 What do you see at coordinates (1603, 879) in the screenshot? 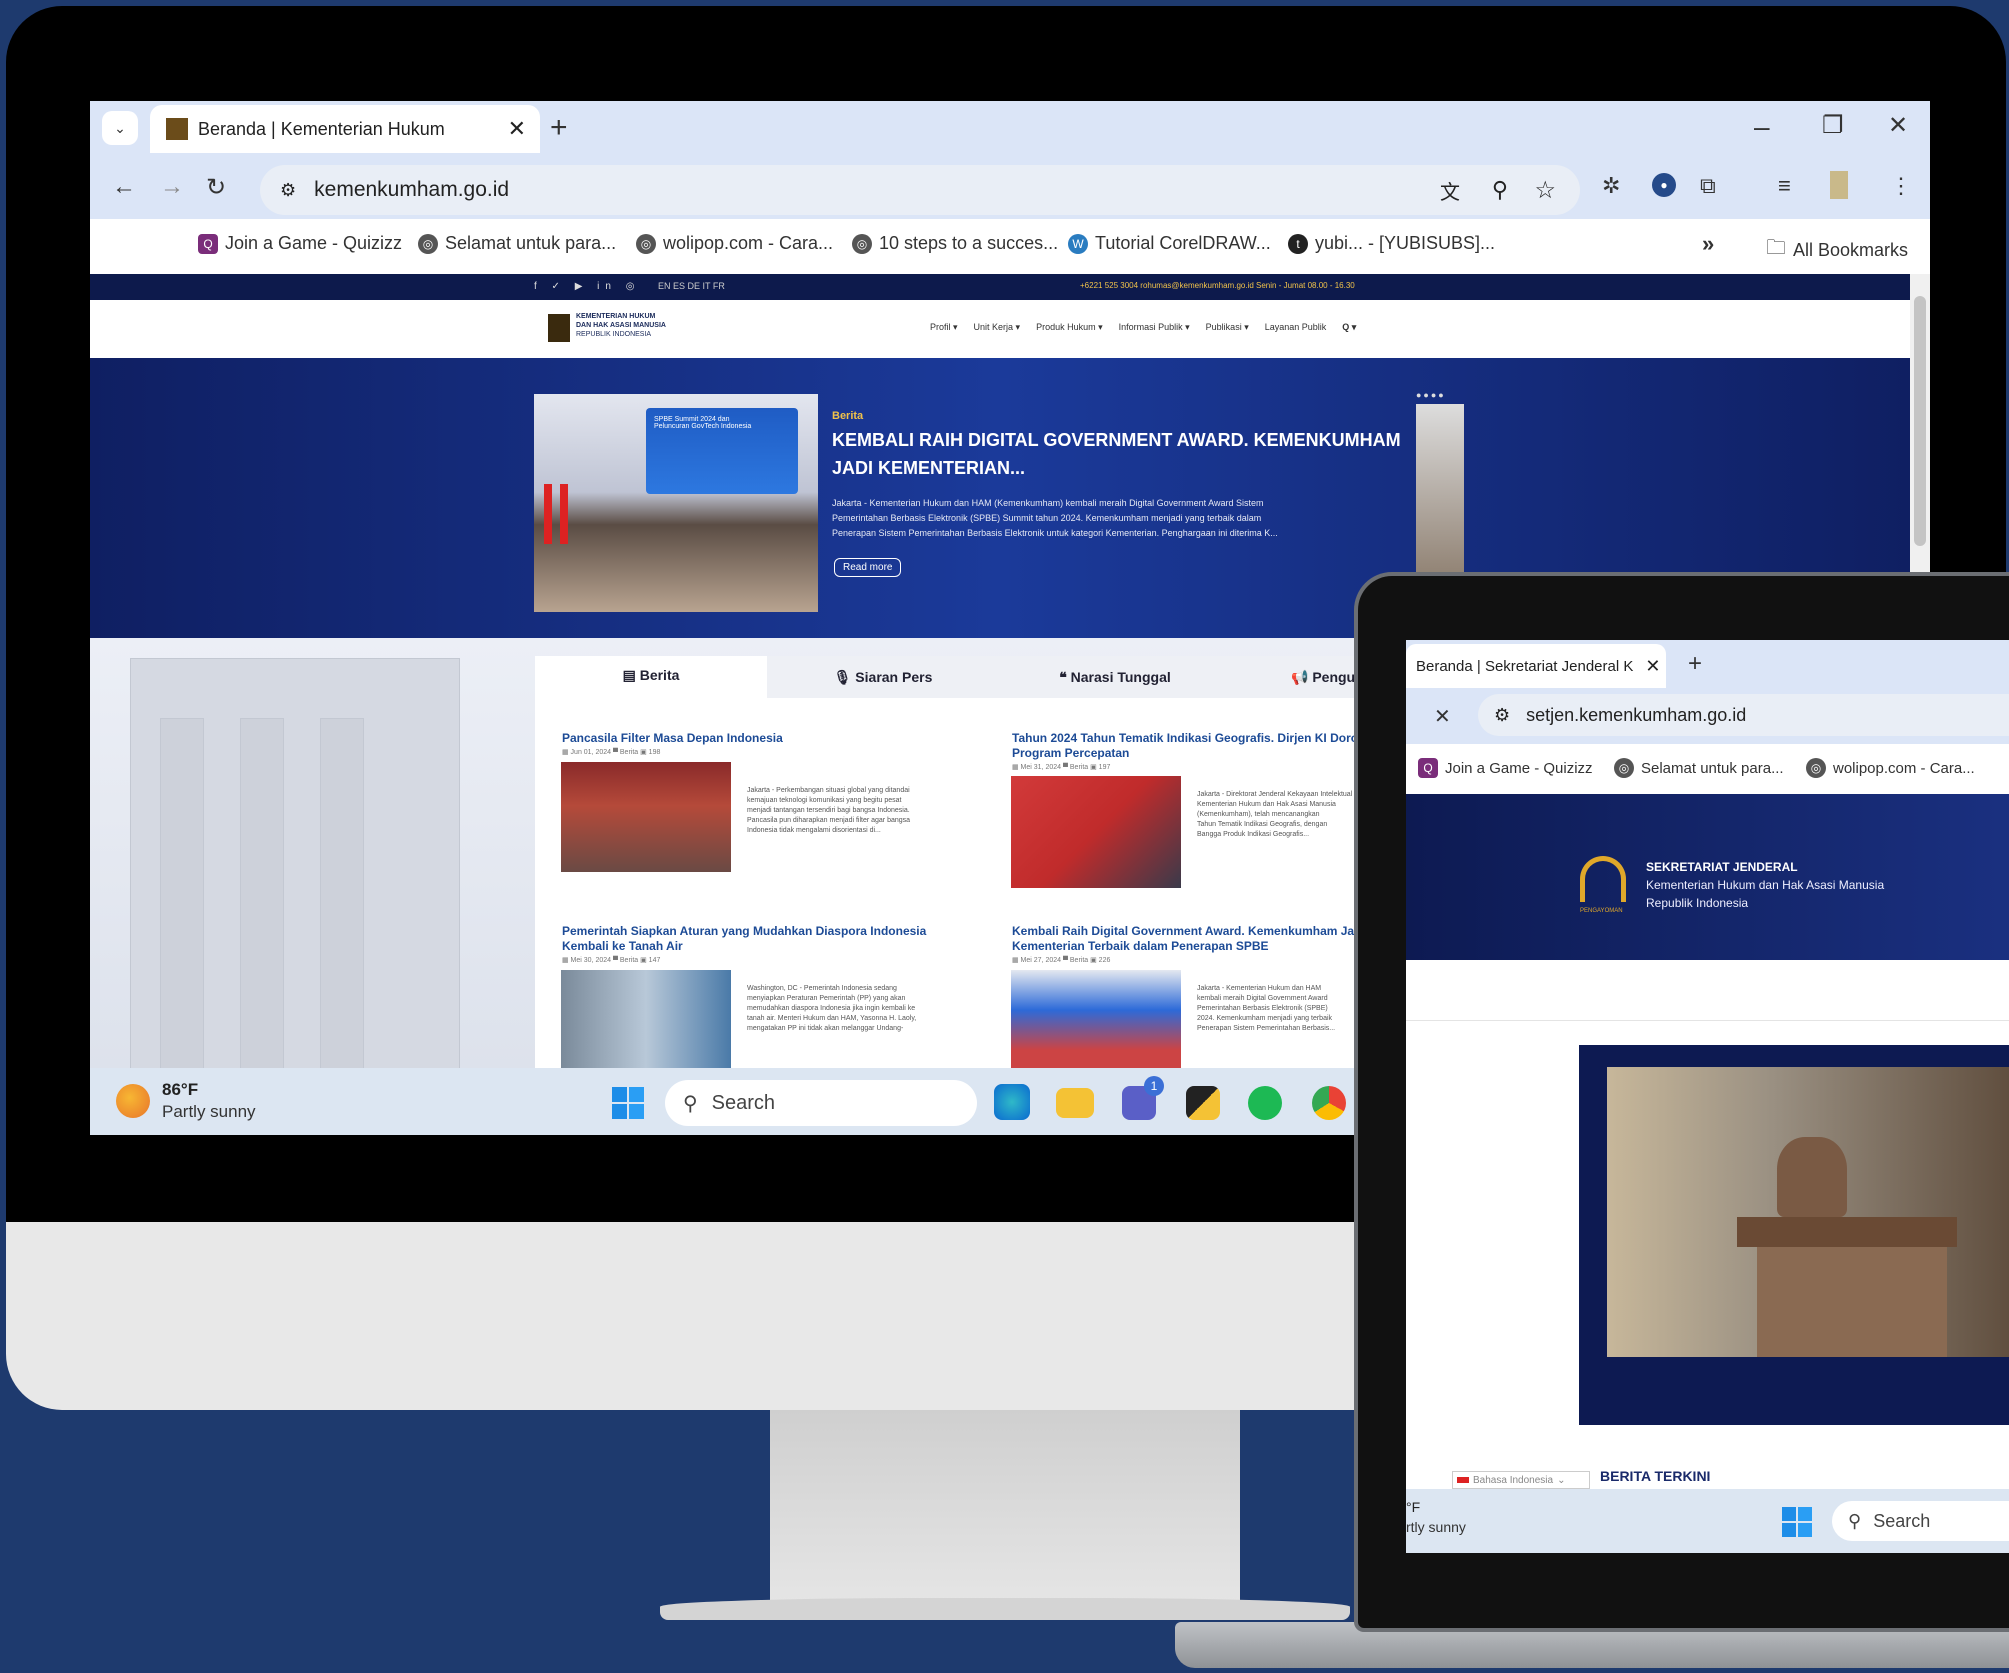
I see `pengayoman-logo-icon` at bounding box center [1603, 879].